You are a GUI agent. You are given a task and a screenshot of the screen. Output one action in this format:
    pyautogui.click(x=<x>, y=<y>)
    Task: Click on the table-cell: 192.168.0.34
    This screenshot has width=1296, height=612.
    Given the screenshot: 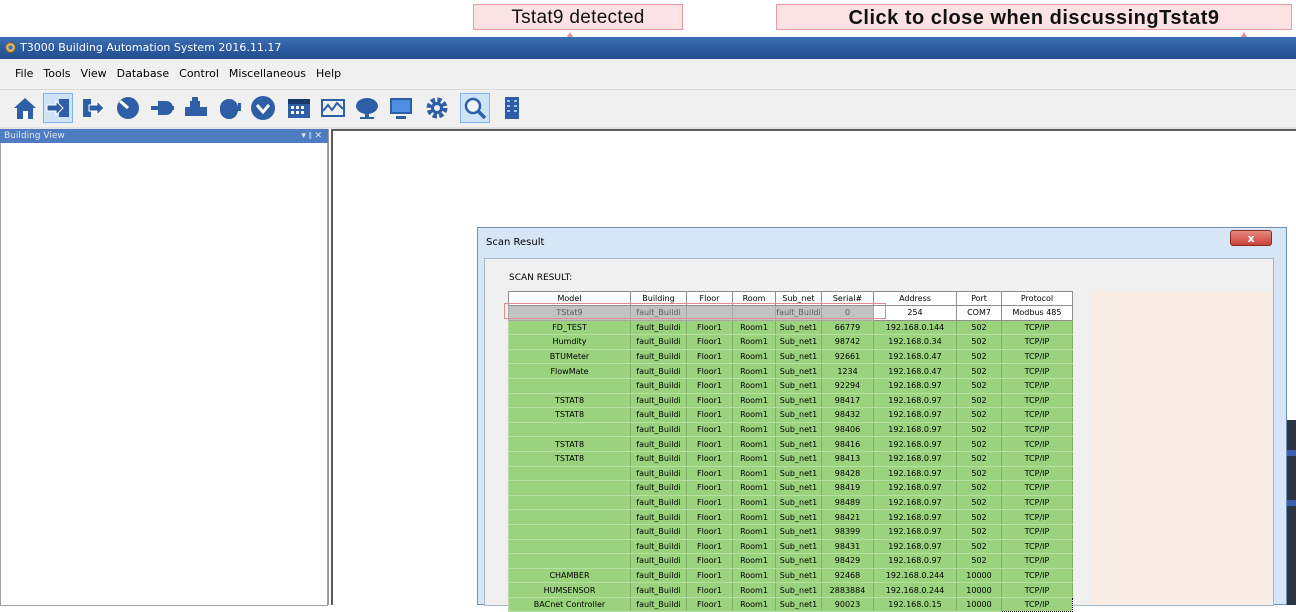 What is the action you would take?
    pyautogui.click(x=915, y=342)
    